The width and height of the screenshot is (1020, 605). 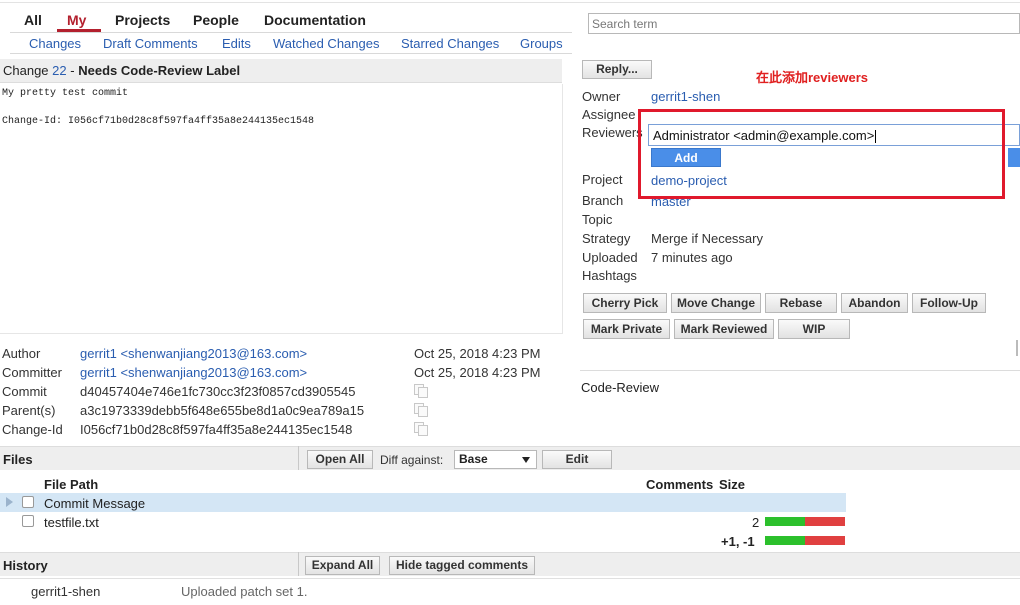 I want to click on total-insertions-bar, so click(x=785, y=540).